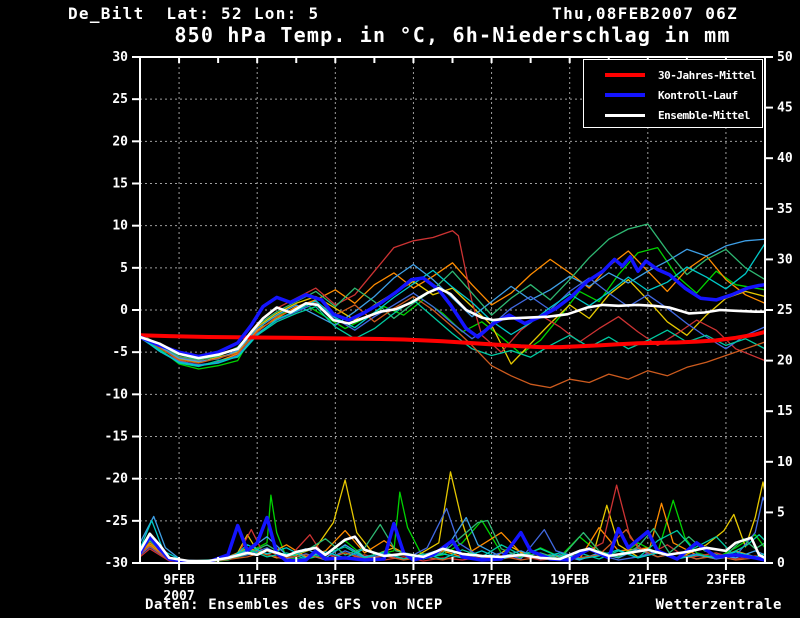 Image resolution: width=800 pixels, height=618 pixels. What do you see at coordinates (257, 580) in the screenshot?
I see `axis-tick-label: 11FEB` at bounding box center [257, 580].